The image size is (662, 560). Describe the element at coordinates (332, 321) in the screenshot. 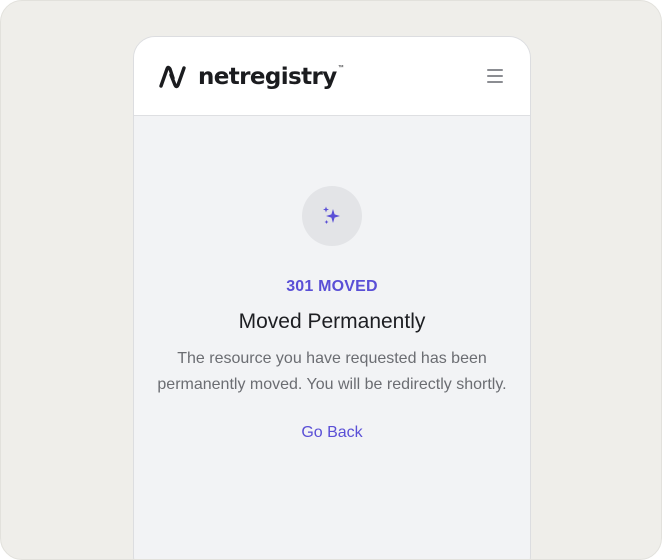

I see `page-title: Moved Permanently` at that location.